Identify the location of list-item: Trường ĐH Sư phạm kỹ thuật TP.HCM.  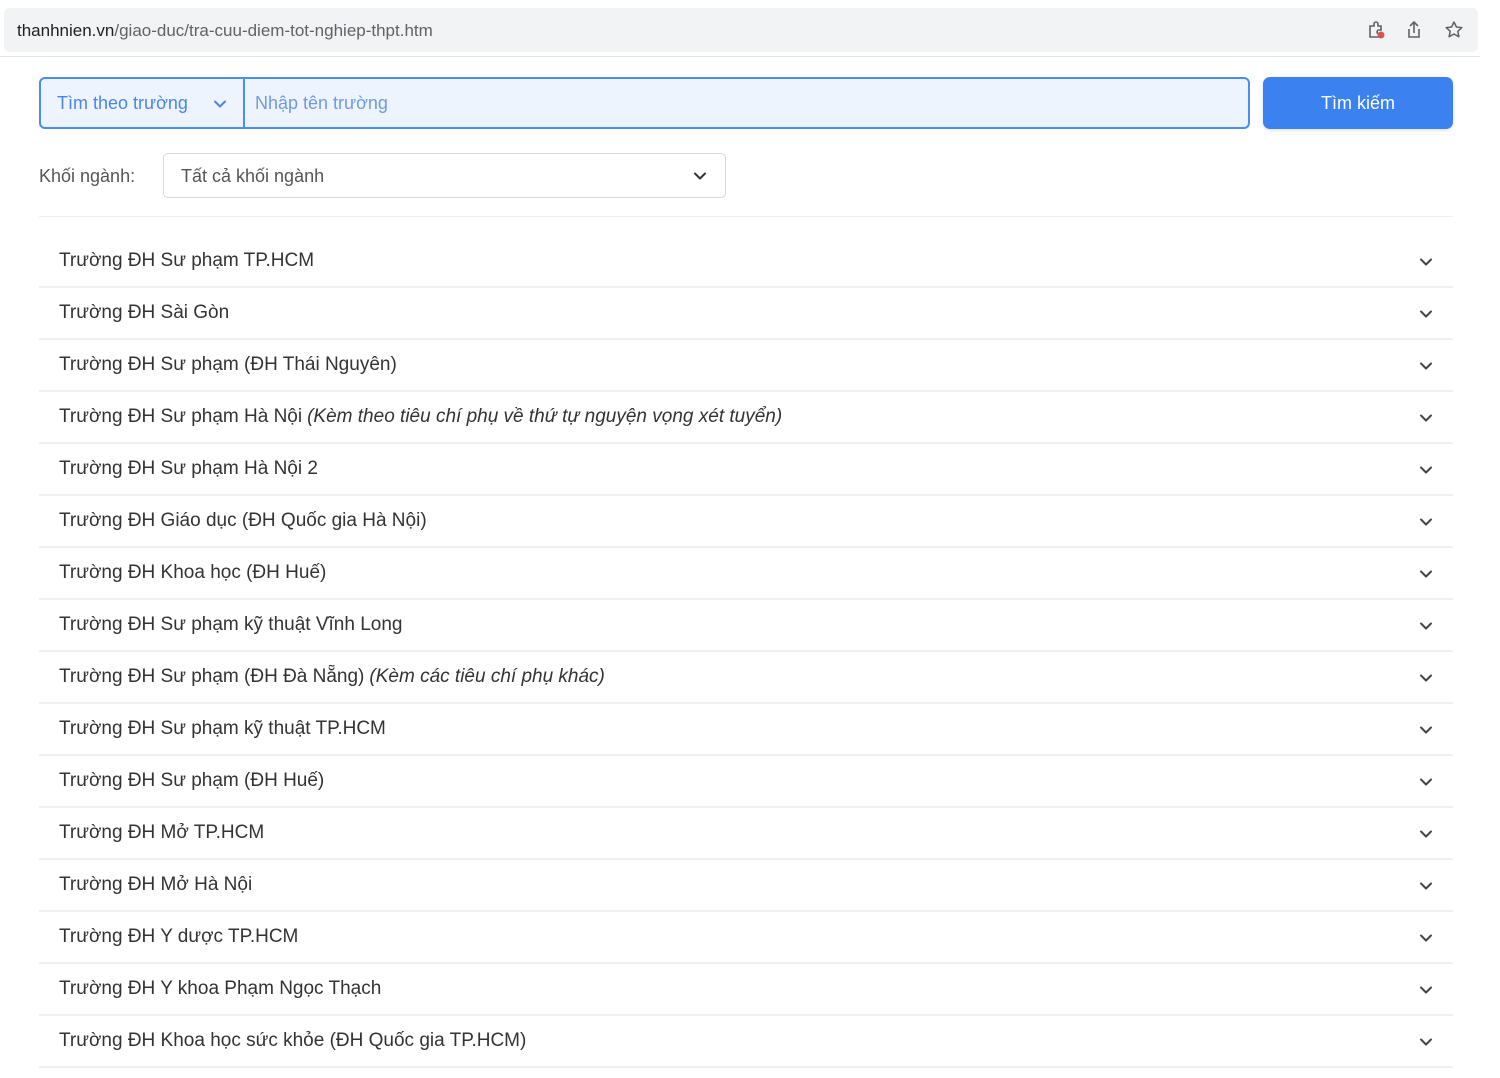
(746, 730).